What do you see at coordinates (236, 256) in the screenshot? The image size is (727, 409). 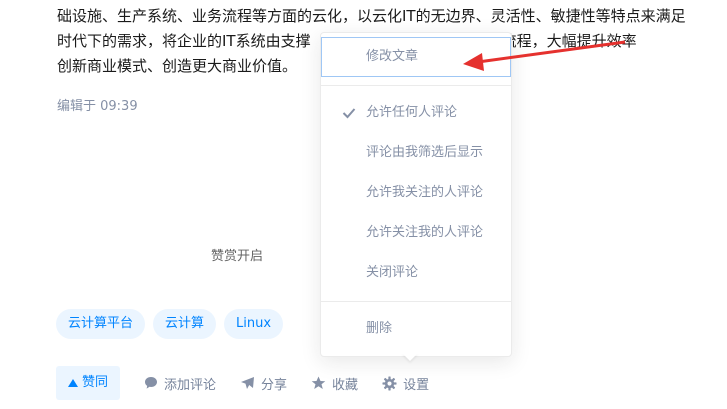 I see `reward-note-left: 赞赏开启` at bounding box center [236, 256].